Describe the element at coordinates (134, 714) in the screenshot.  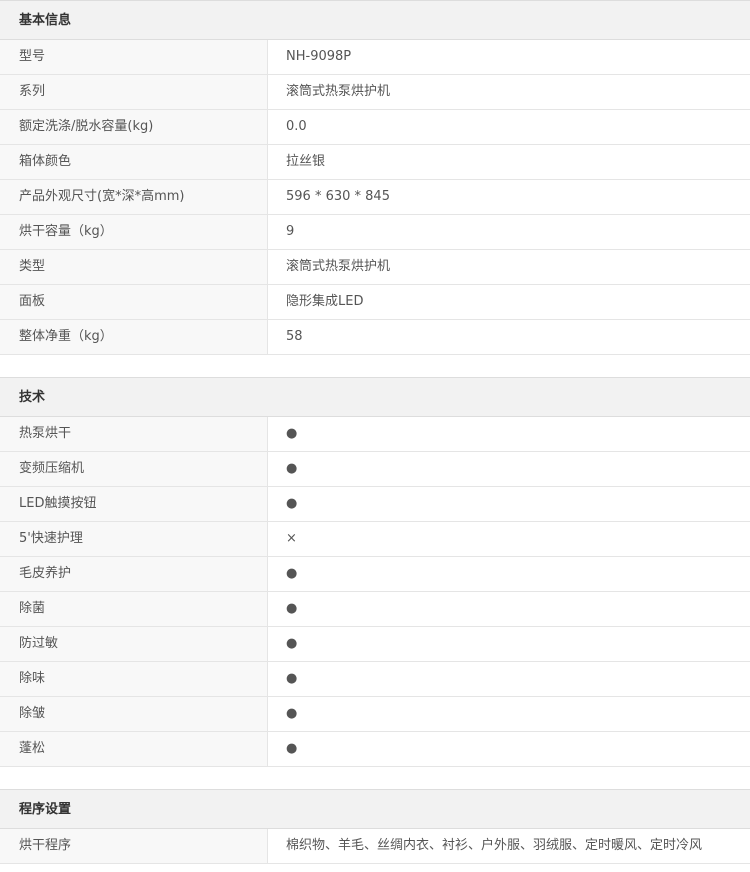
I see `spec-label: 除皱` at that location.